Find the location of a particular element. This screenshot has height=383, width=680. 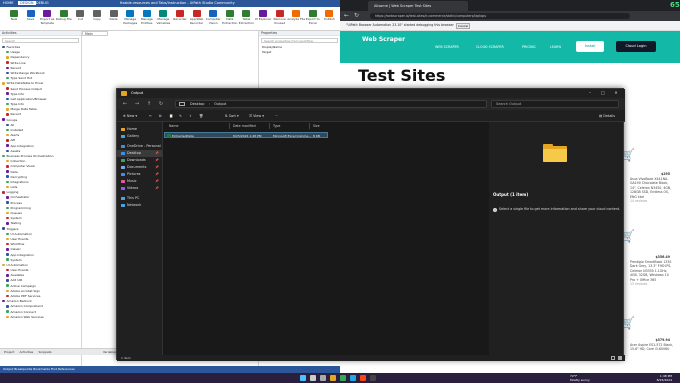

nav-item-network: Network is located at coordinates (139, 205).